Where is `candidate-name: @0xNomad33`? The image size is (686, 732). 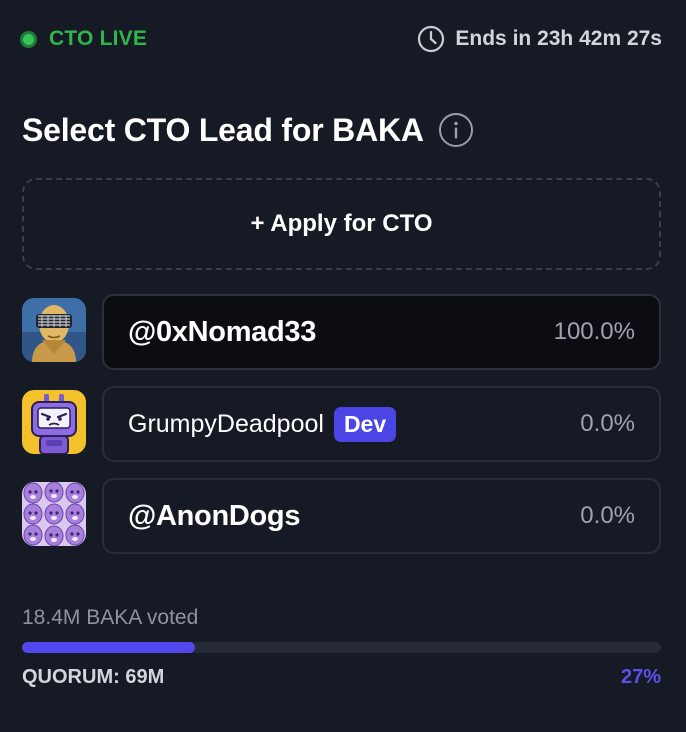
candidate-name: @0xNomad33 is located at coordinates (222, 331).